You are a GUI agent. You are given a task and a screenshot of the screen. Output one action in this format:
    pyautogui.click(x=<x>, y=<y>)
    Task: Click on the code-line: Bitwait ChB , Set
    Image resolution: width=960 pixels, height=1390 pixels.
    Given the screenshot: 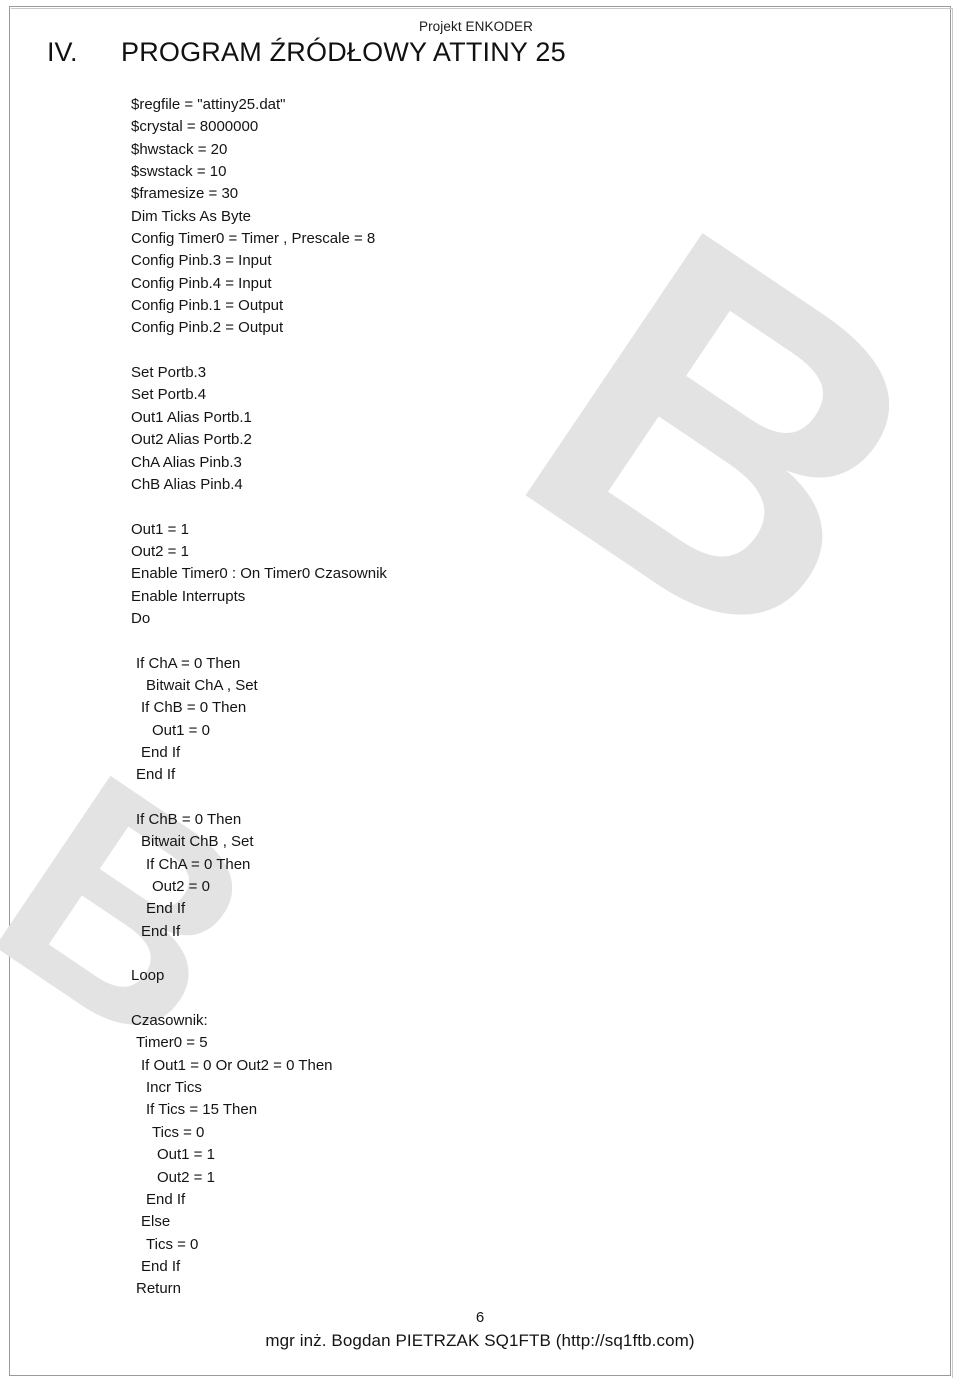 What is the action you would take?
    pyautogui.click(x=197, y=842)
    